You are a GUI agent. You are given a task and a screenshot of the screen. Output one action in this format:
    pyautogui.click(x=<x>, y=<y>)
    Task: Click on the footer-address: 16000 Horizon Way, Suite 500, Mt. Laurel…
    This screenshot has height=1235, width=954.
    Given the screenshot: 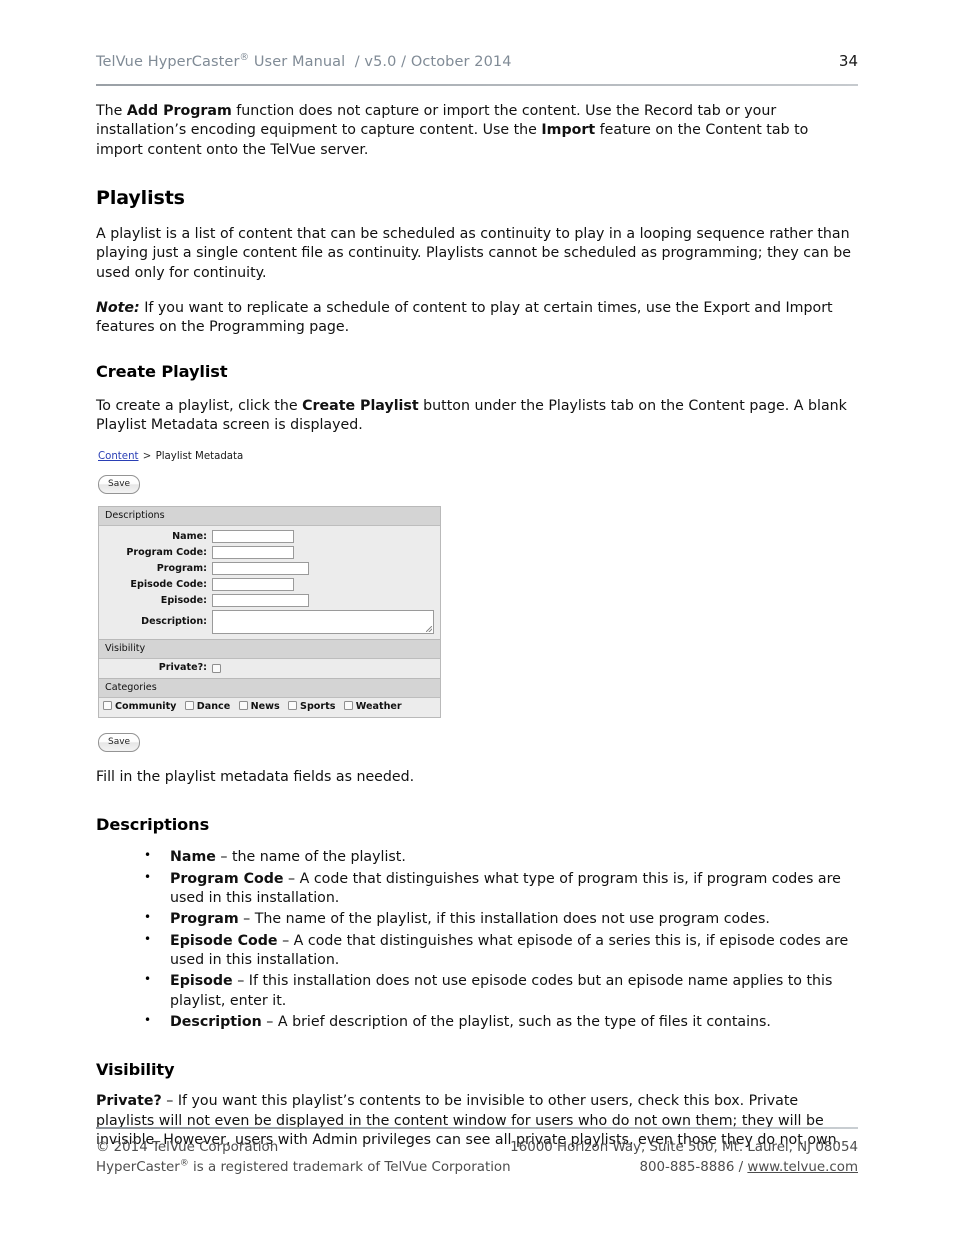 What is the action you would take?
    pyautogui.click(x=684, y=1148)
    